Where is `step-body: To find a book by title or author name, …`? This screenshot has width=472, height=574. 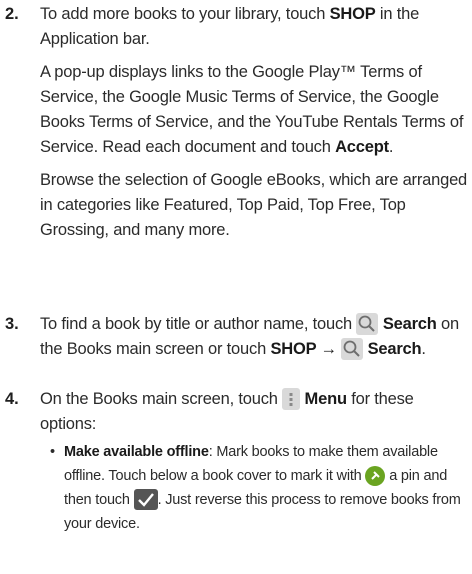 step-body: To find a book by title or author name, … is located at coordinates (249, 336).